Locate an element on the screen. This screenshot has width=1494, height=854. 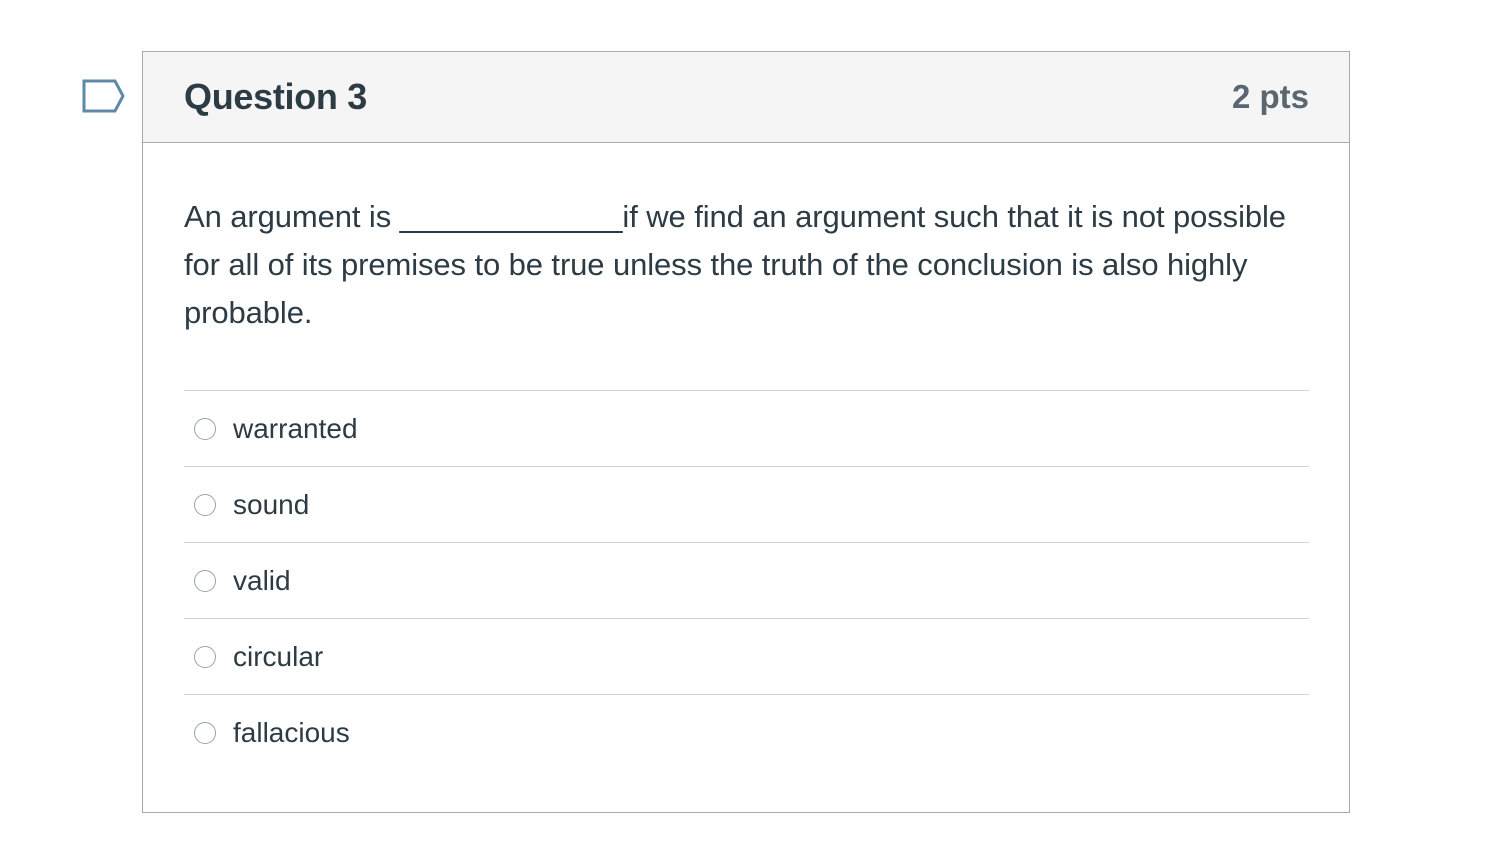
answer-option-circular: circular is located at coordinates (746, 657).